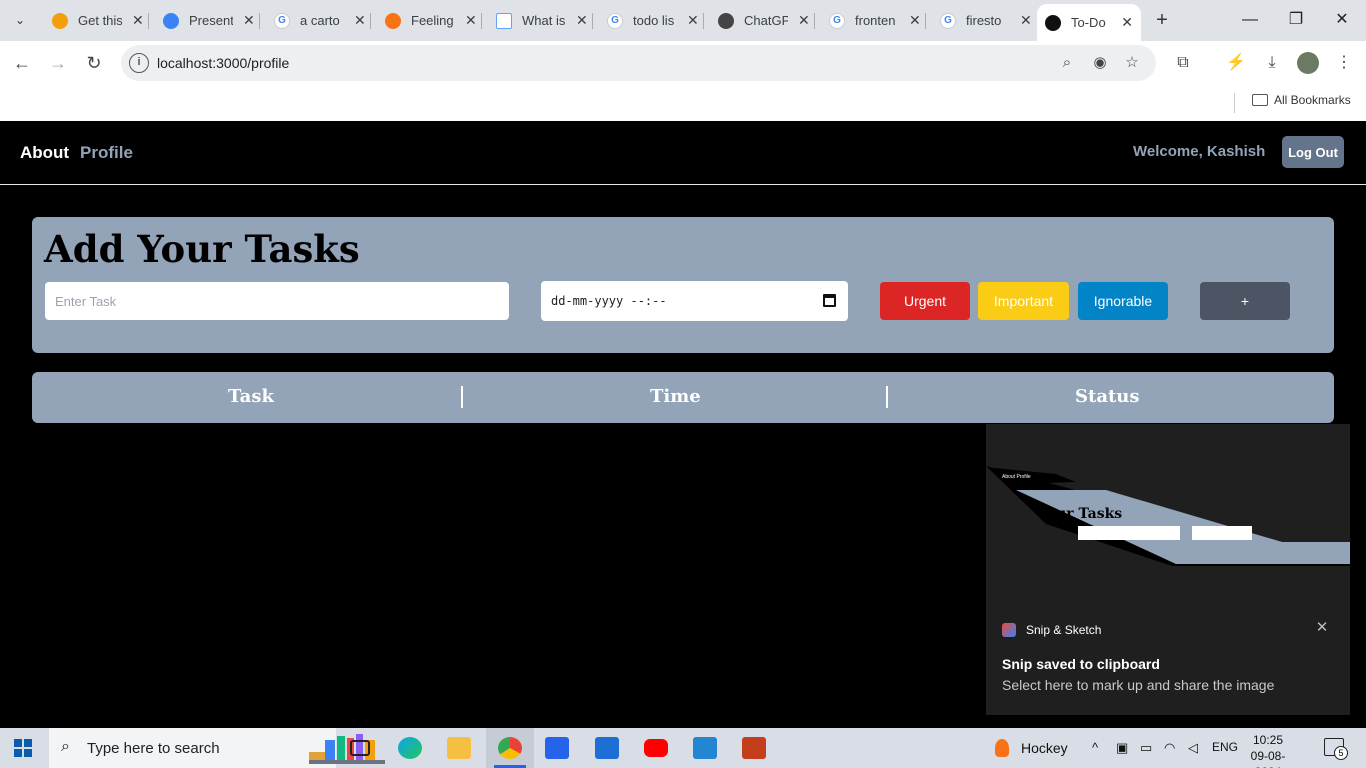 The height and width of the screenshot is (768, 1366). I want to click on reload-icon: ↻, so click(94, 63).